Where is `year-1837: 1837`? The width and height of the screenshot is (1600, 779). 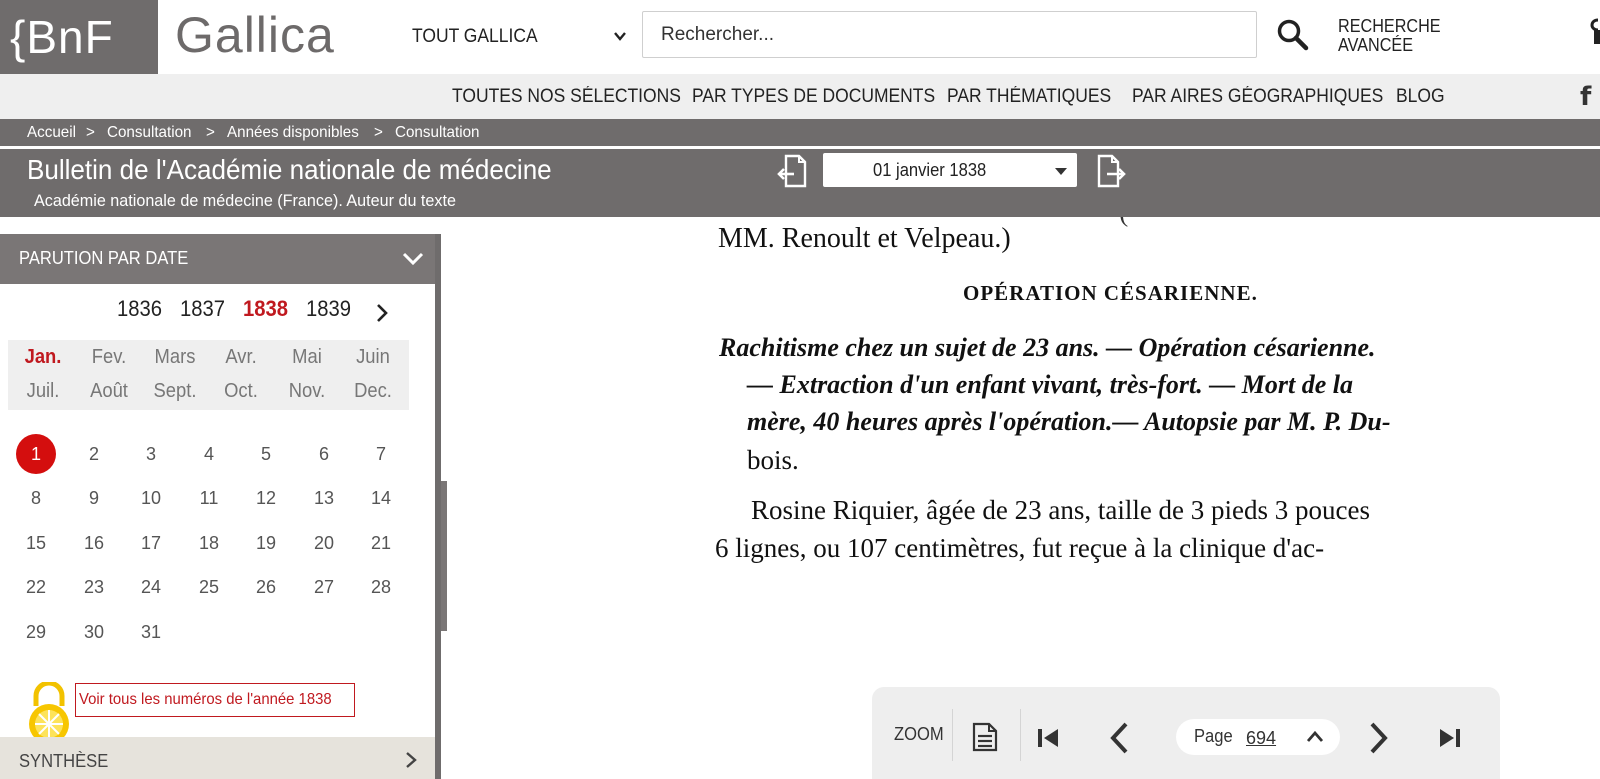
year-1837: 1837 is located at coordinates (202, 309).